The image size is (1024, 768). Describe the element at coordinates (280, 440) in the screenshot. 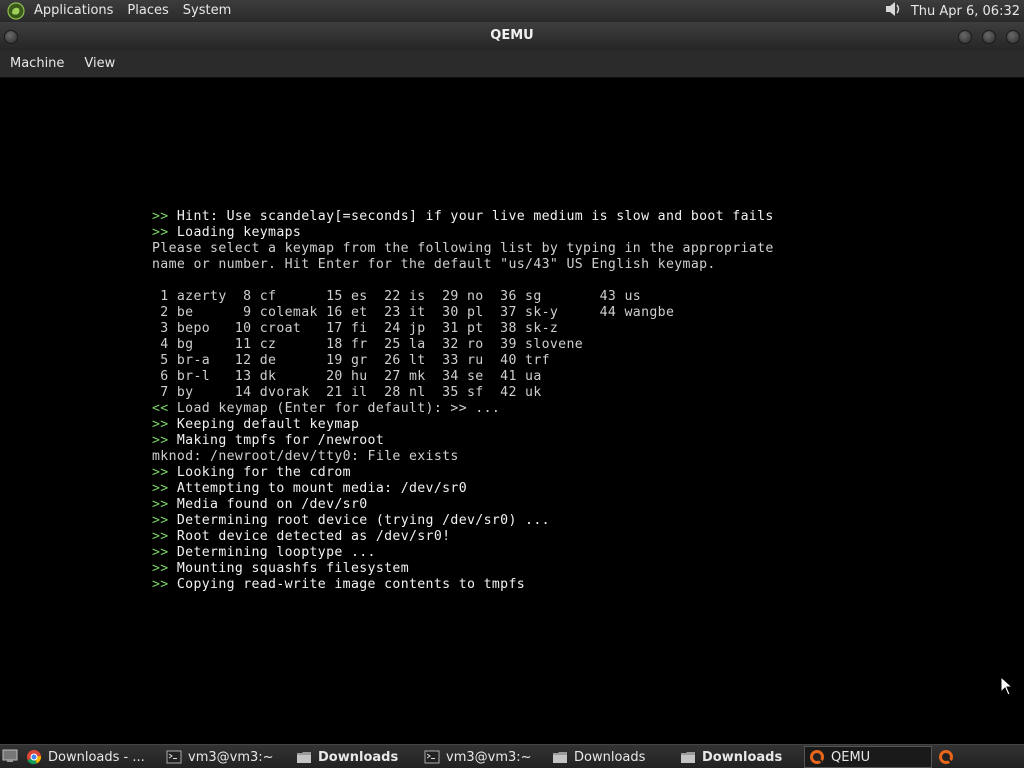

I see `console-line-text: Making tmpfs for /newroot` at that location.